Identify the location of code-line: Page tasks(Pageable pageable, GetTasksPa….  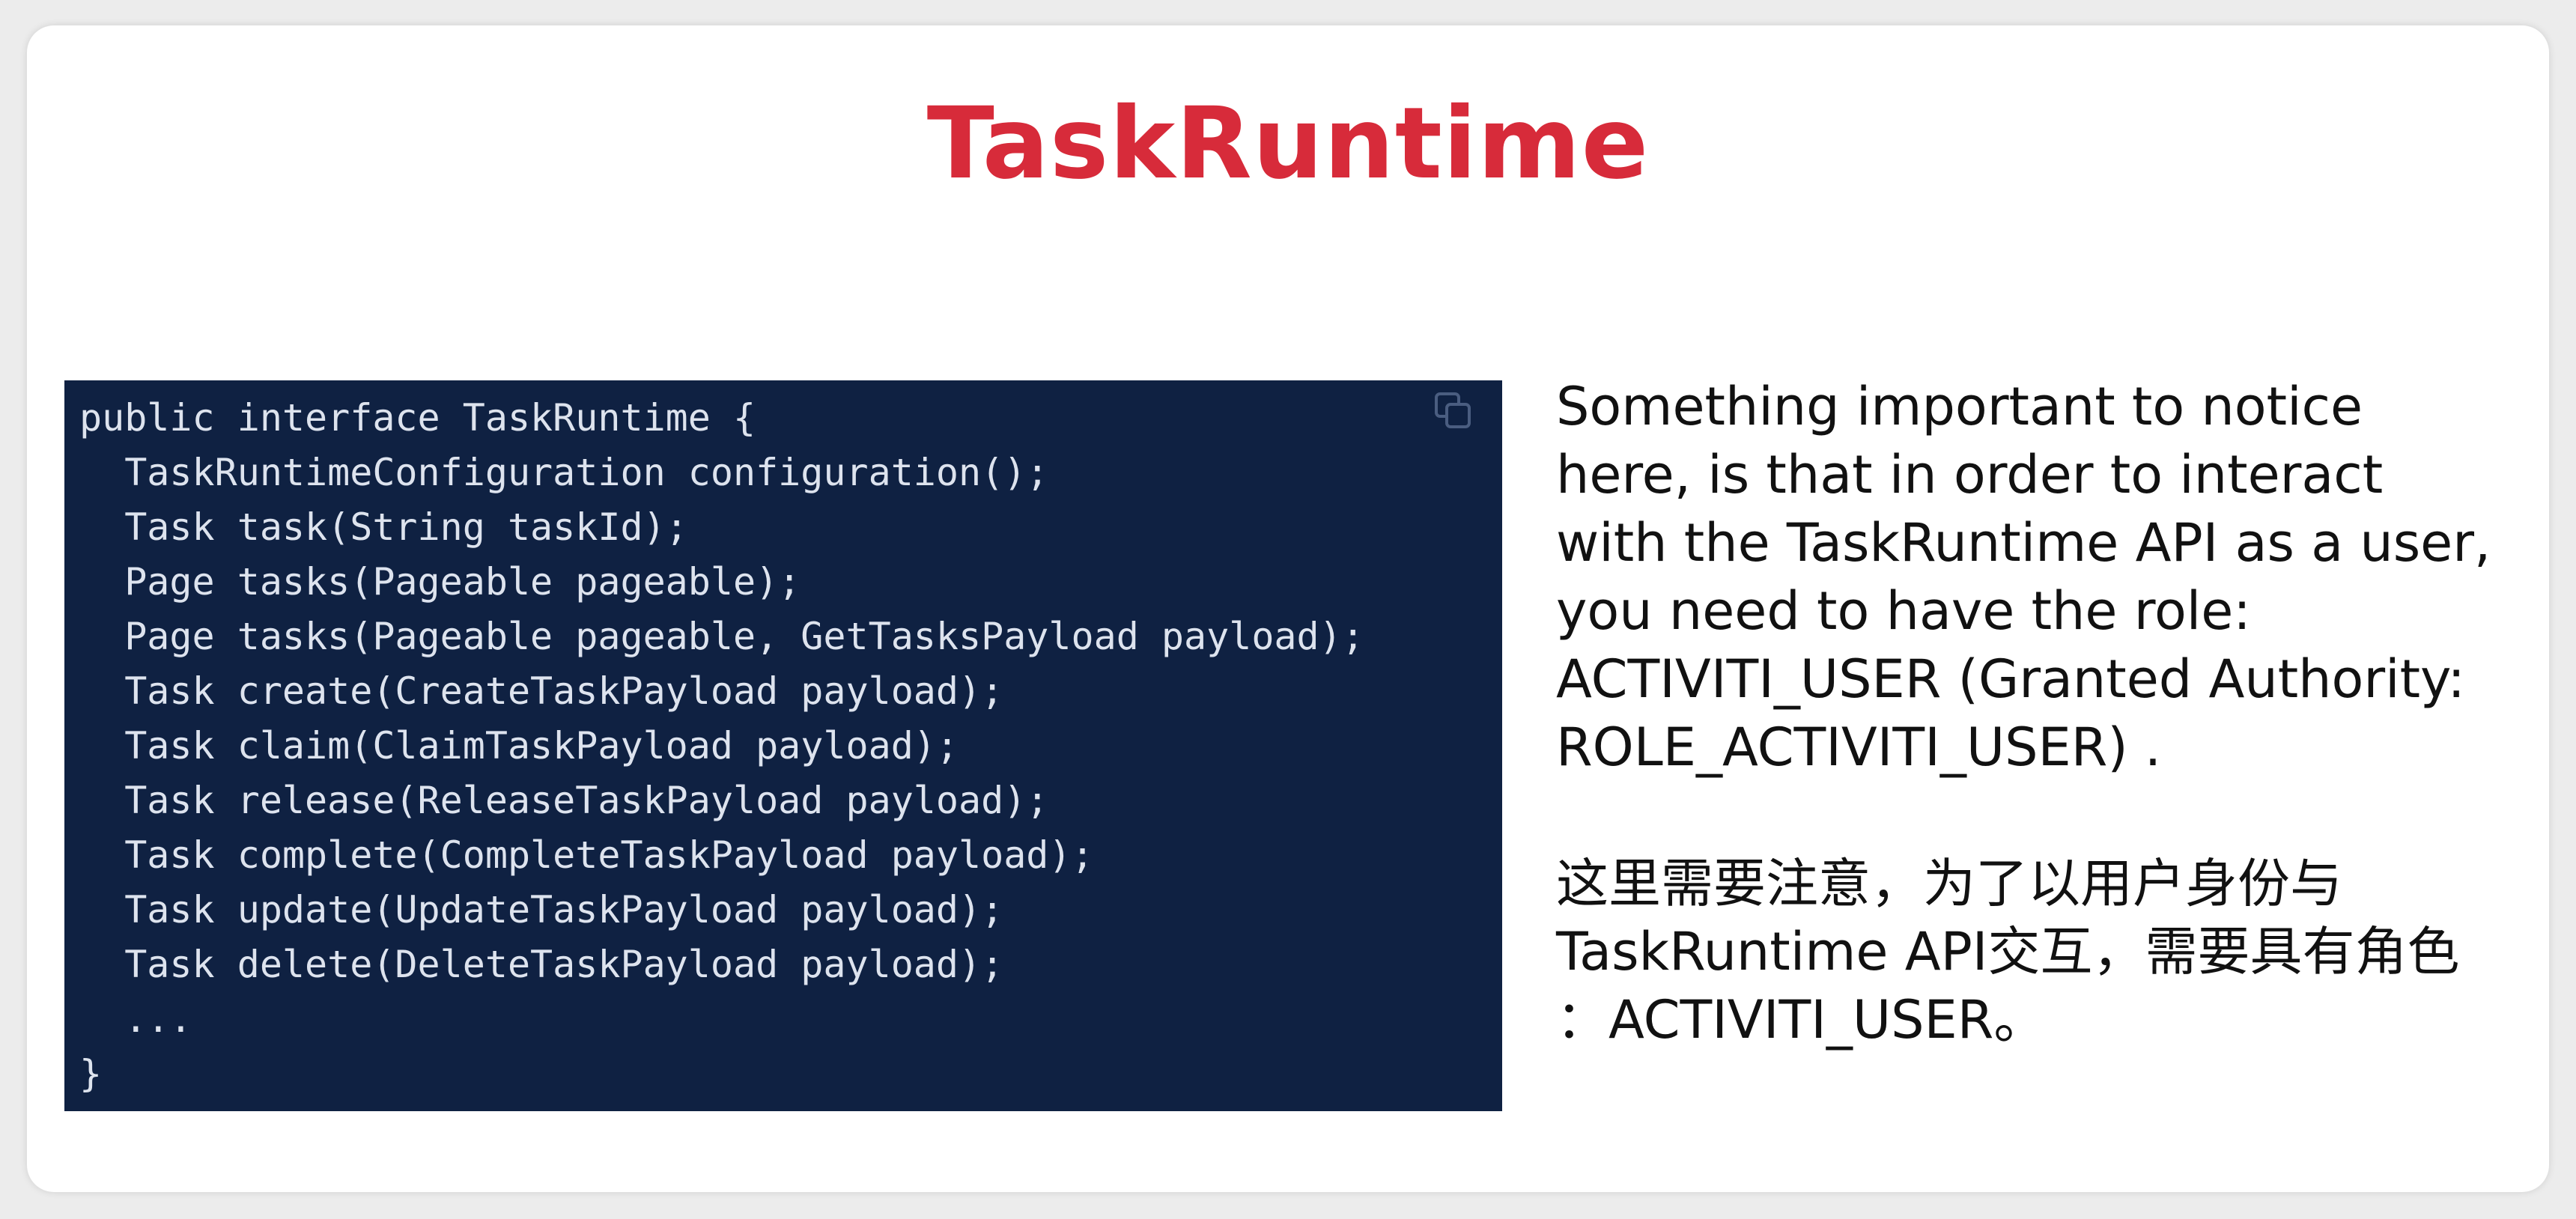
(721, 636).